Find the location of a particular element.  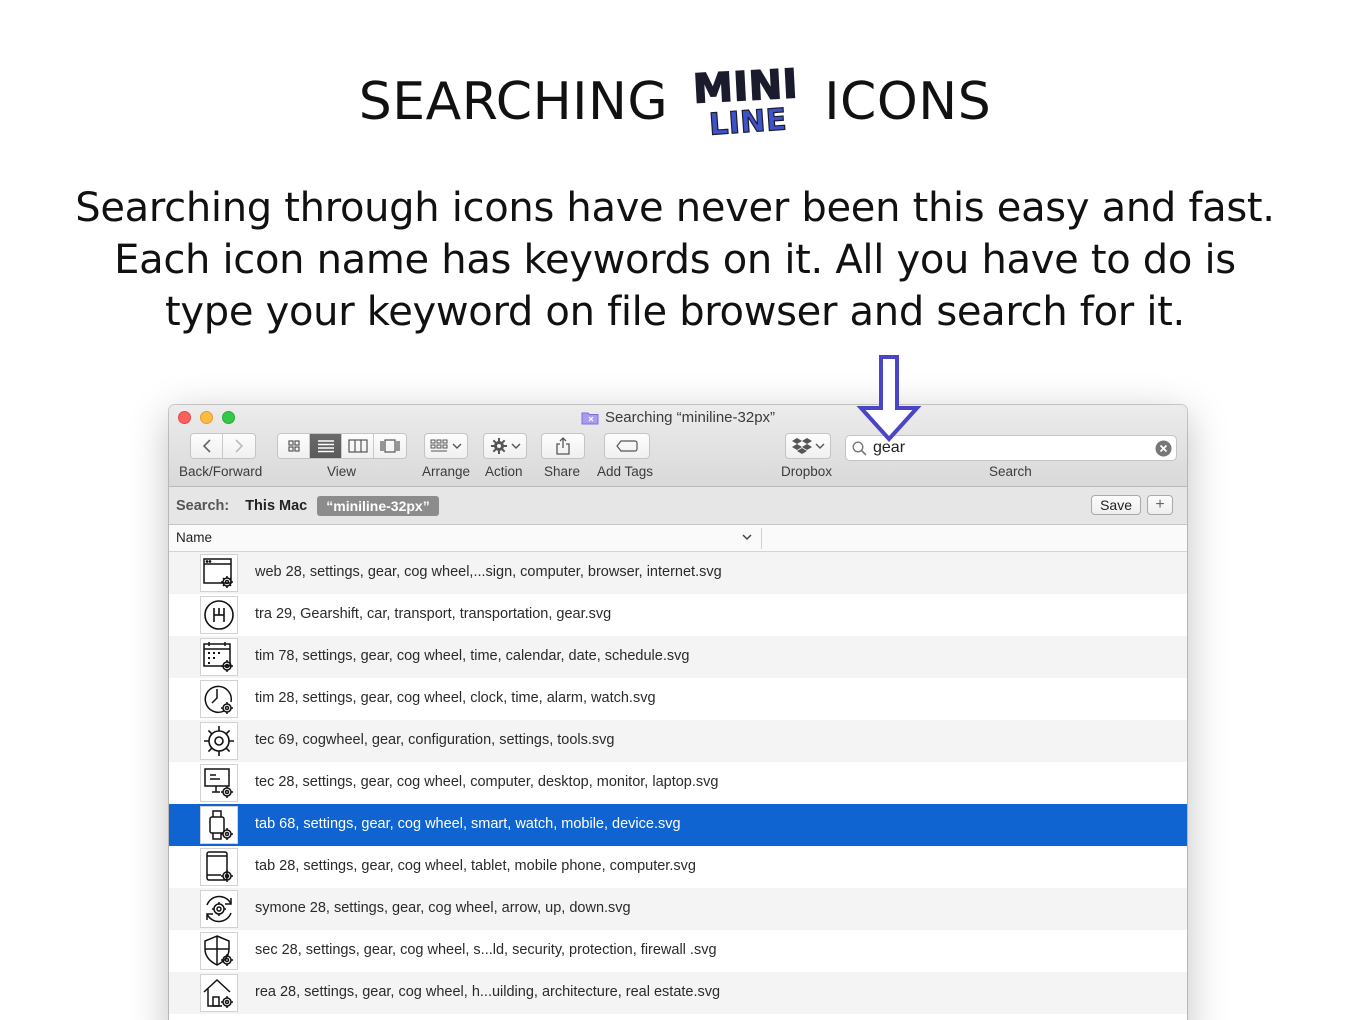

action-button is located at coordinates (505, 446).